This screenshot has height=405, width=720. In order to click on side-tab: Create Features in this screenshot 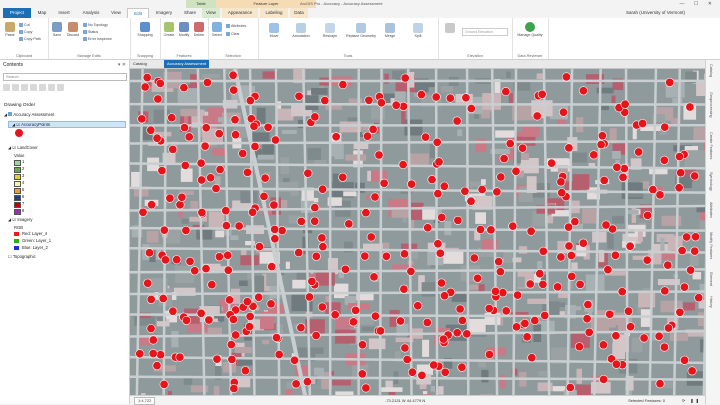, I will do `click(711, 145)`.